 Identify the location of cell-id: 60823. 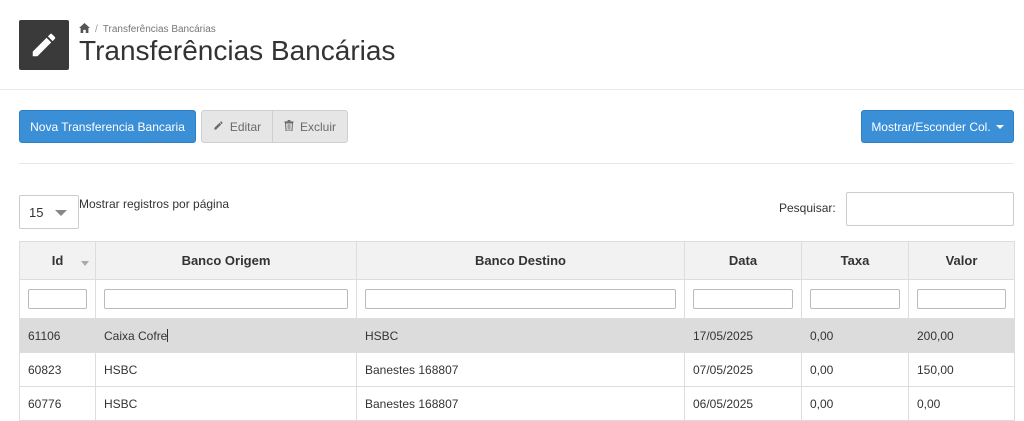
(57, 369).